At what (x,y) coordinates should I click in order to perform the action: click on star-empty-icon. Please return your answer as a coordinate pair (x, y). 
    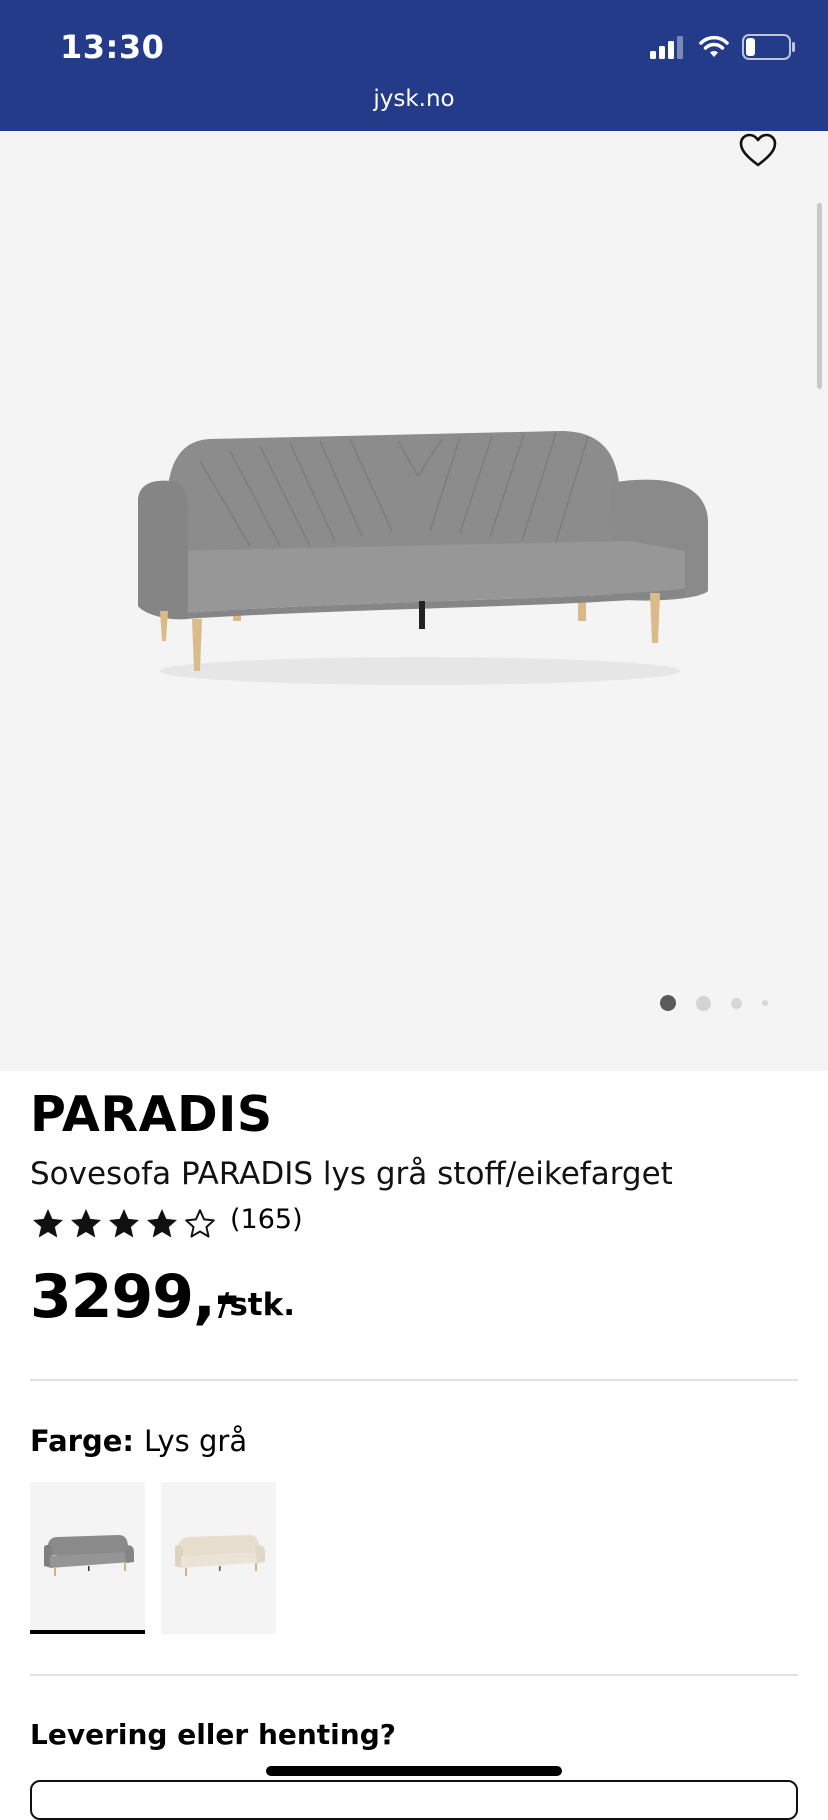
    Looking at the image, I should click on (200, 1223).